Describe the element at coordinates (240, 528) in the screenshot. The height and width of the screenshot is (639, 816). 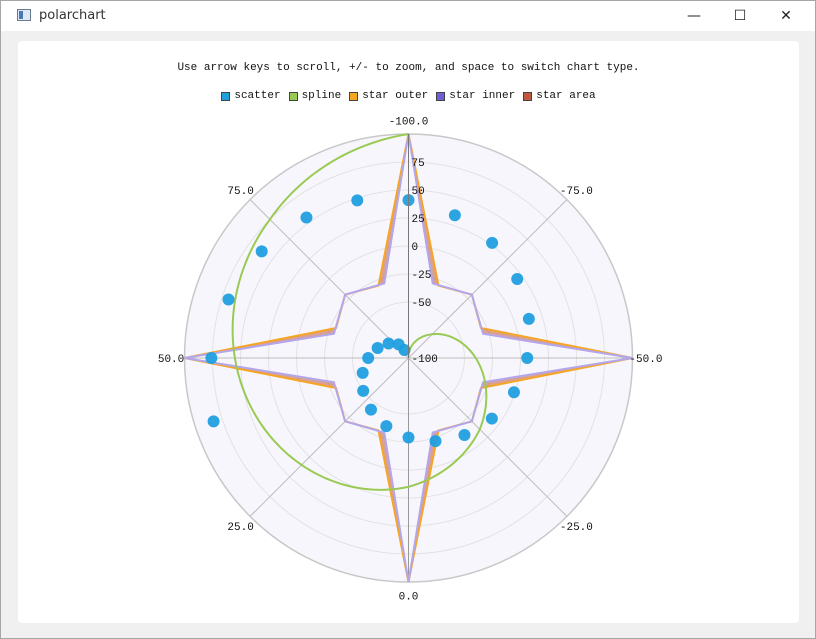
I see `angular-tick-label: 25.0` at that location.